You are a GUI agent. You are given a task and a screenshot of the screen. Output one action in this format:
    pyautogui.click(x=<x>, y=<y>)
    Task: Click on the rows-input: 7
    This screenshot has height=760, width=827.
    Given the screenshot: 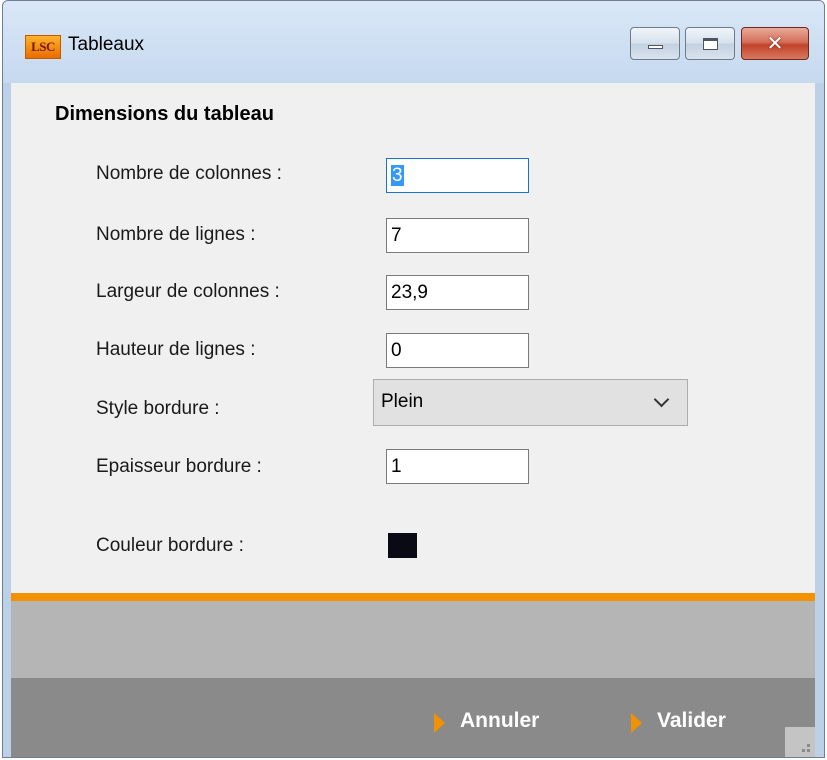 What is the action you would take?
    pyautogui.click(x=457, y=235)
    